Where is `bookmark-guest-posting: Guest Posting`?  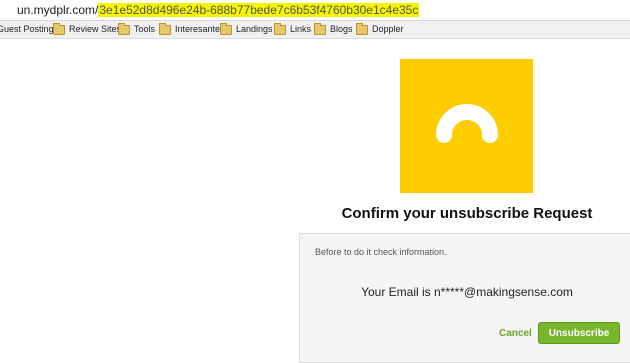 bookmark-guest-posting: Guest Posting is located at coordinates (27, 29).